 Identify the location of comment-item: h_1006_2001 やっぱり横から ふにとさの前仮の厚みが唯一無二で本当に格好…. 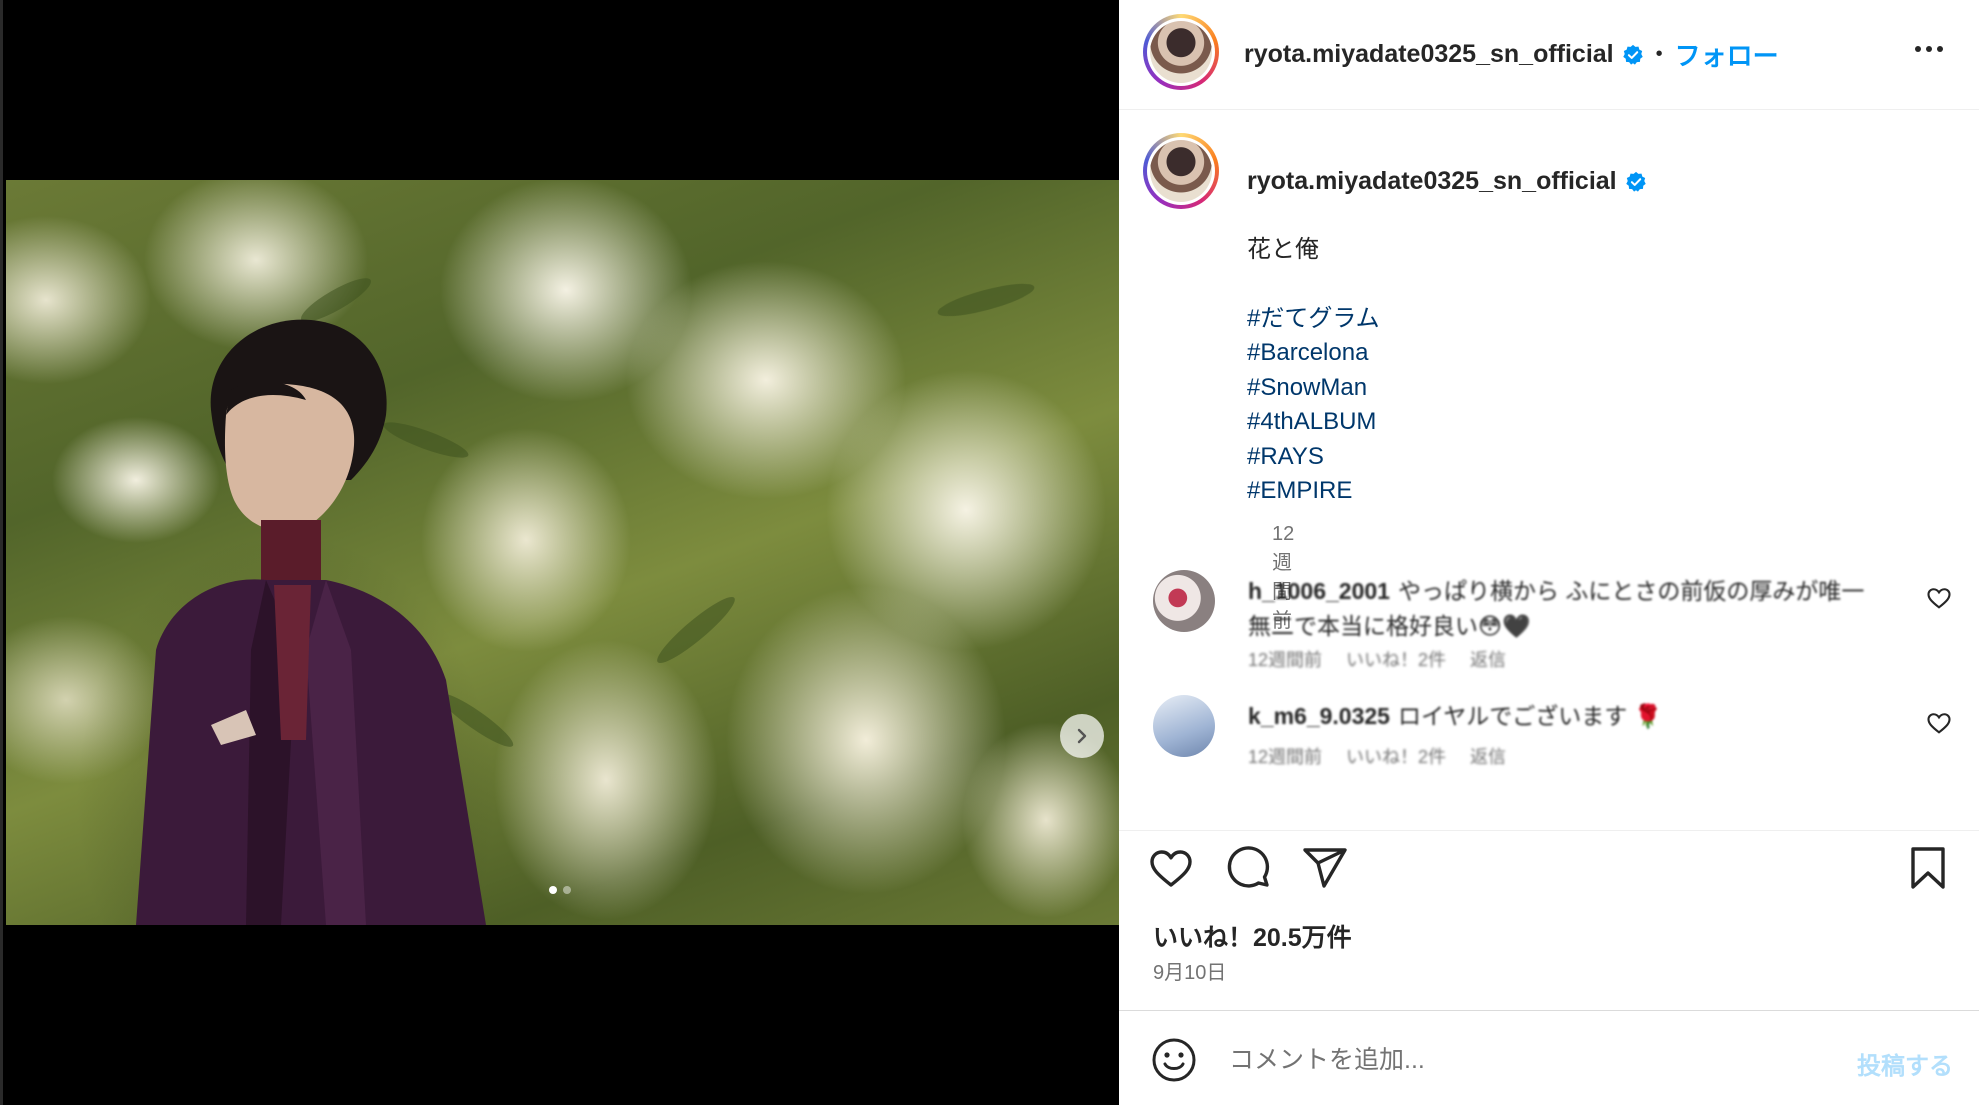
(1553, 620).